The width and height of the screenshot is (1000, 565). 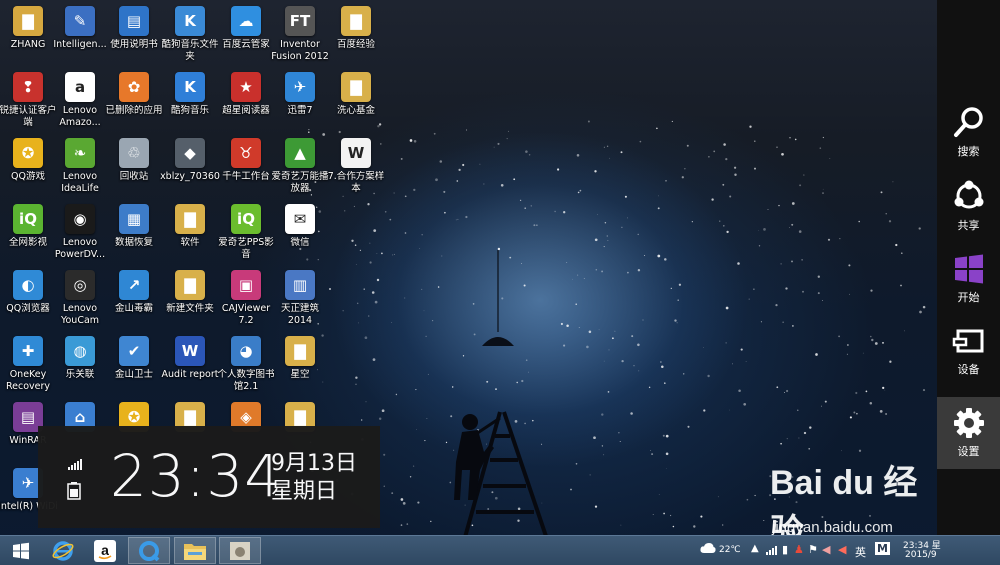 What do you see at coordinates (772, 550) in the screenshot?
I see `tray-signal-icon` at bounding box center [772, 550].